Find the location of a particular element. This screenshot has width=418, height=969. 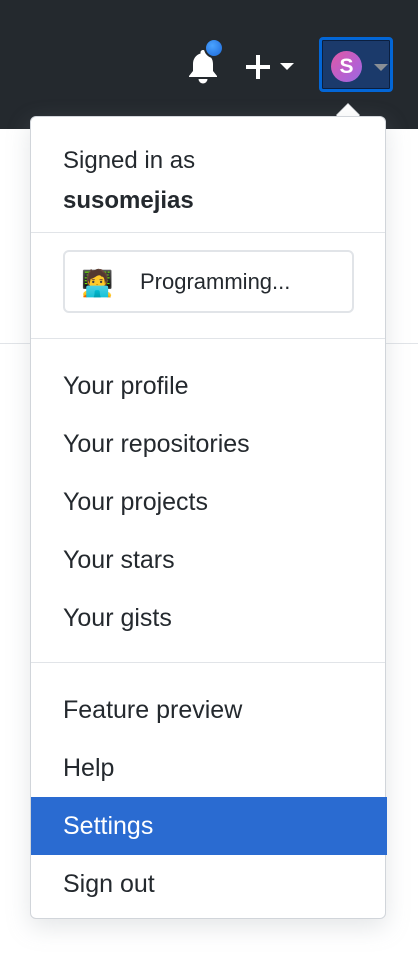

signed-in-header: Signed in as susomejias is located at coordinates (129, 181).